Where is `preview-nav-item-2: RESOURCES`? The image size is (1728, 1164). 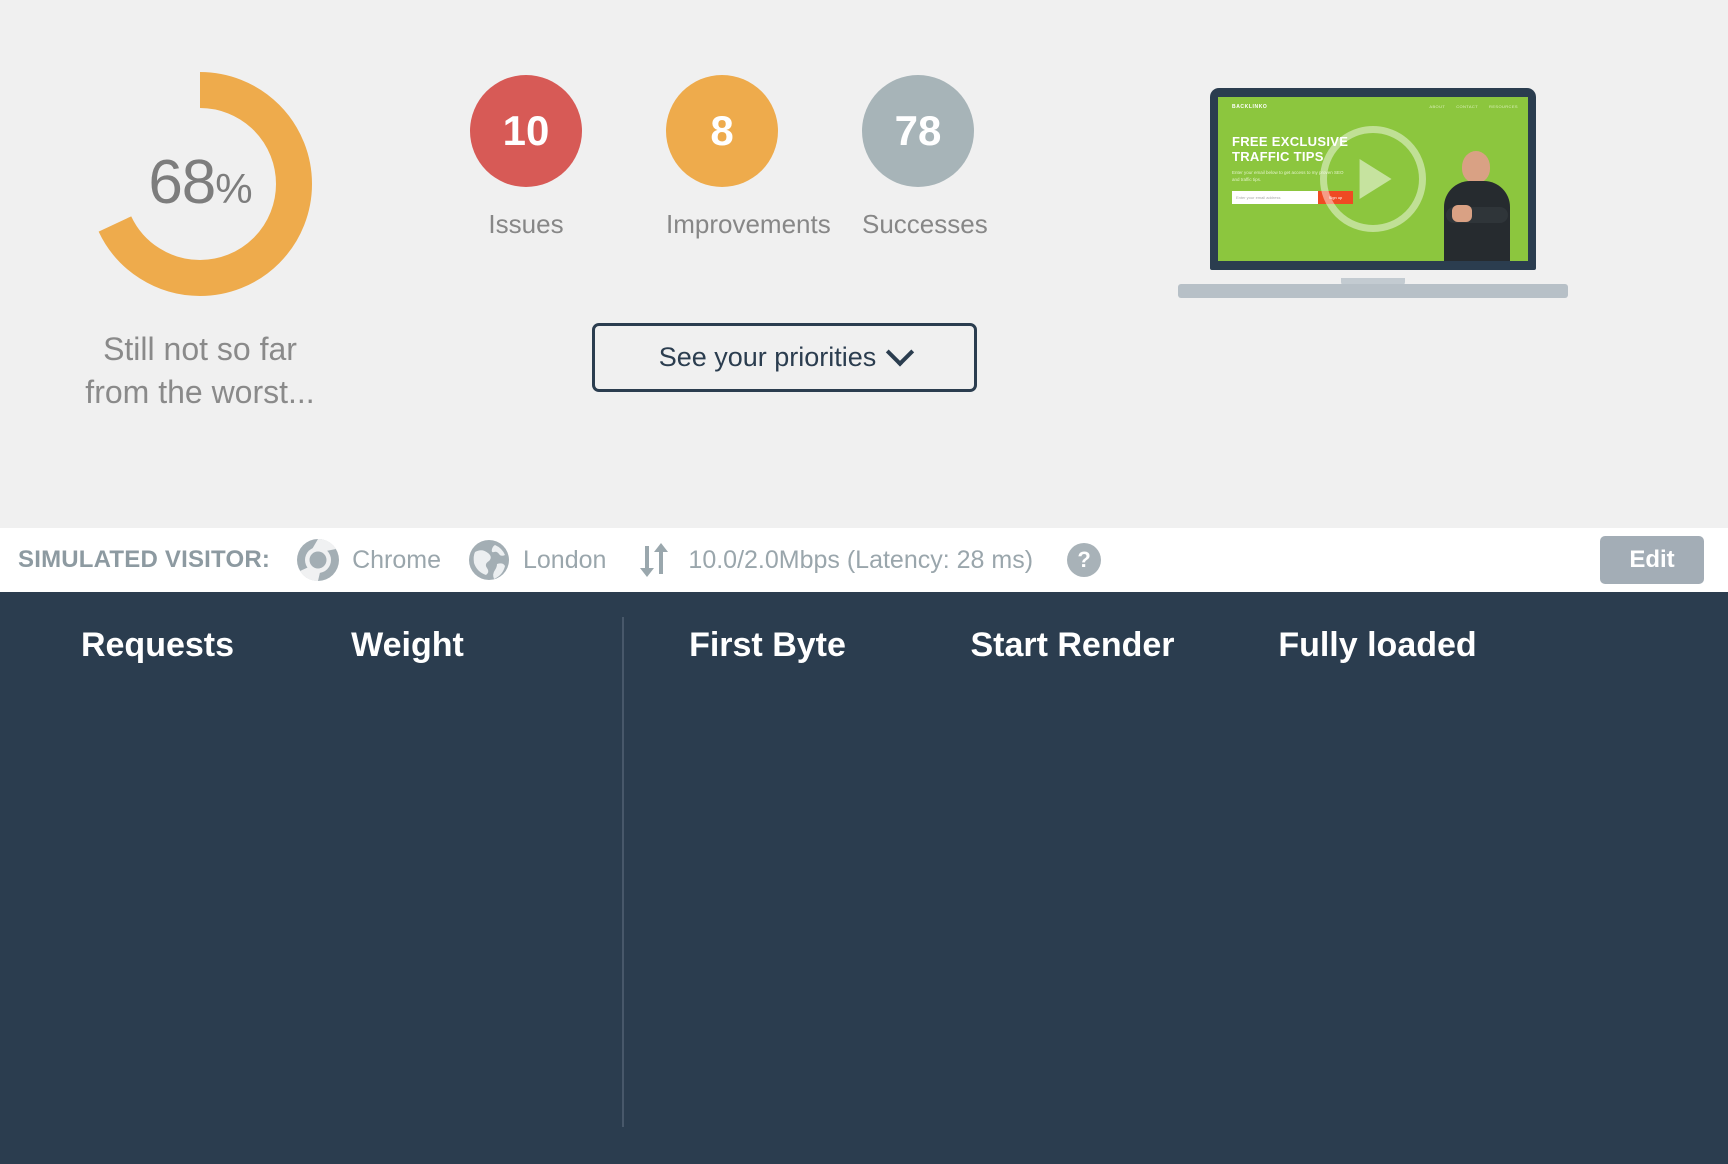 preview-nav-item-2: RESOURCES is located at coordinates (1503, 106).